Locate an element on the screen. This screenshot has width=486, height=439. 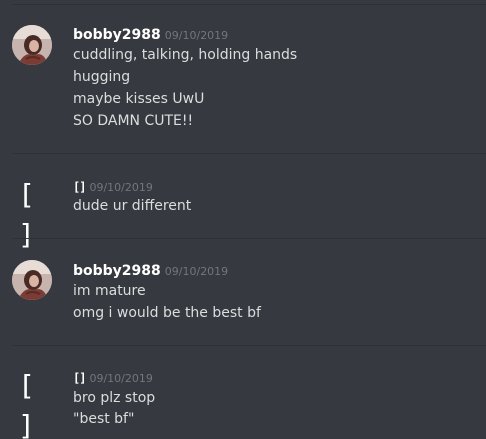
message-line: dude ur different is located at coordinates (132, 206).